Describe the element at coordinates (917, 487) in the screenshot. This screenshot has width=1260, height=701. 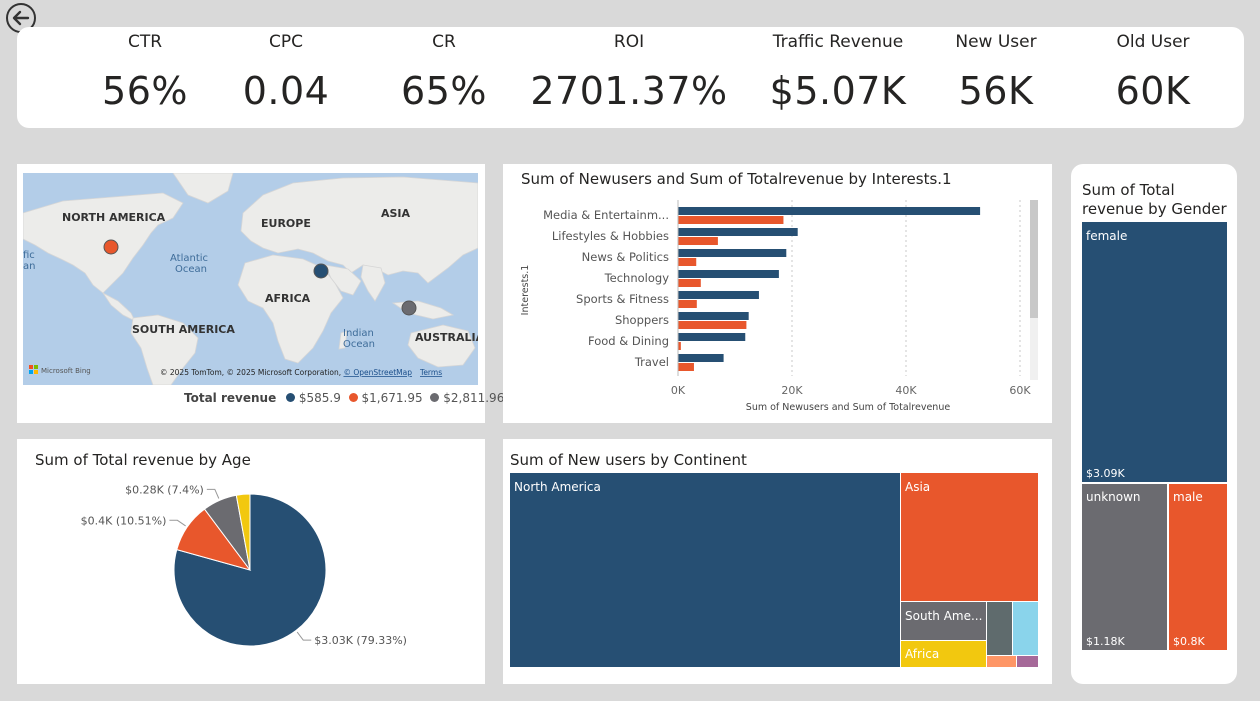
I see `treemap-label-asia: Asia` at that location.